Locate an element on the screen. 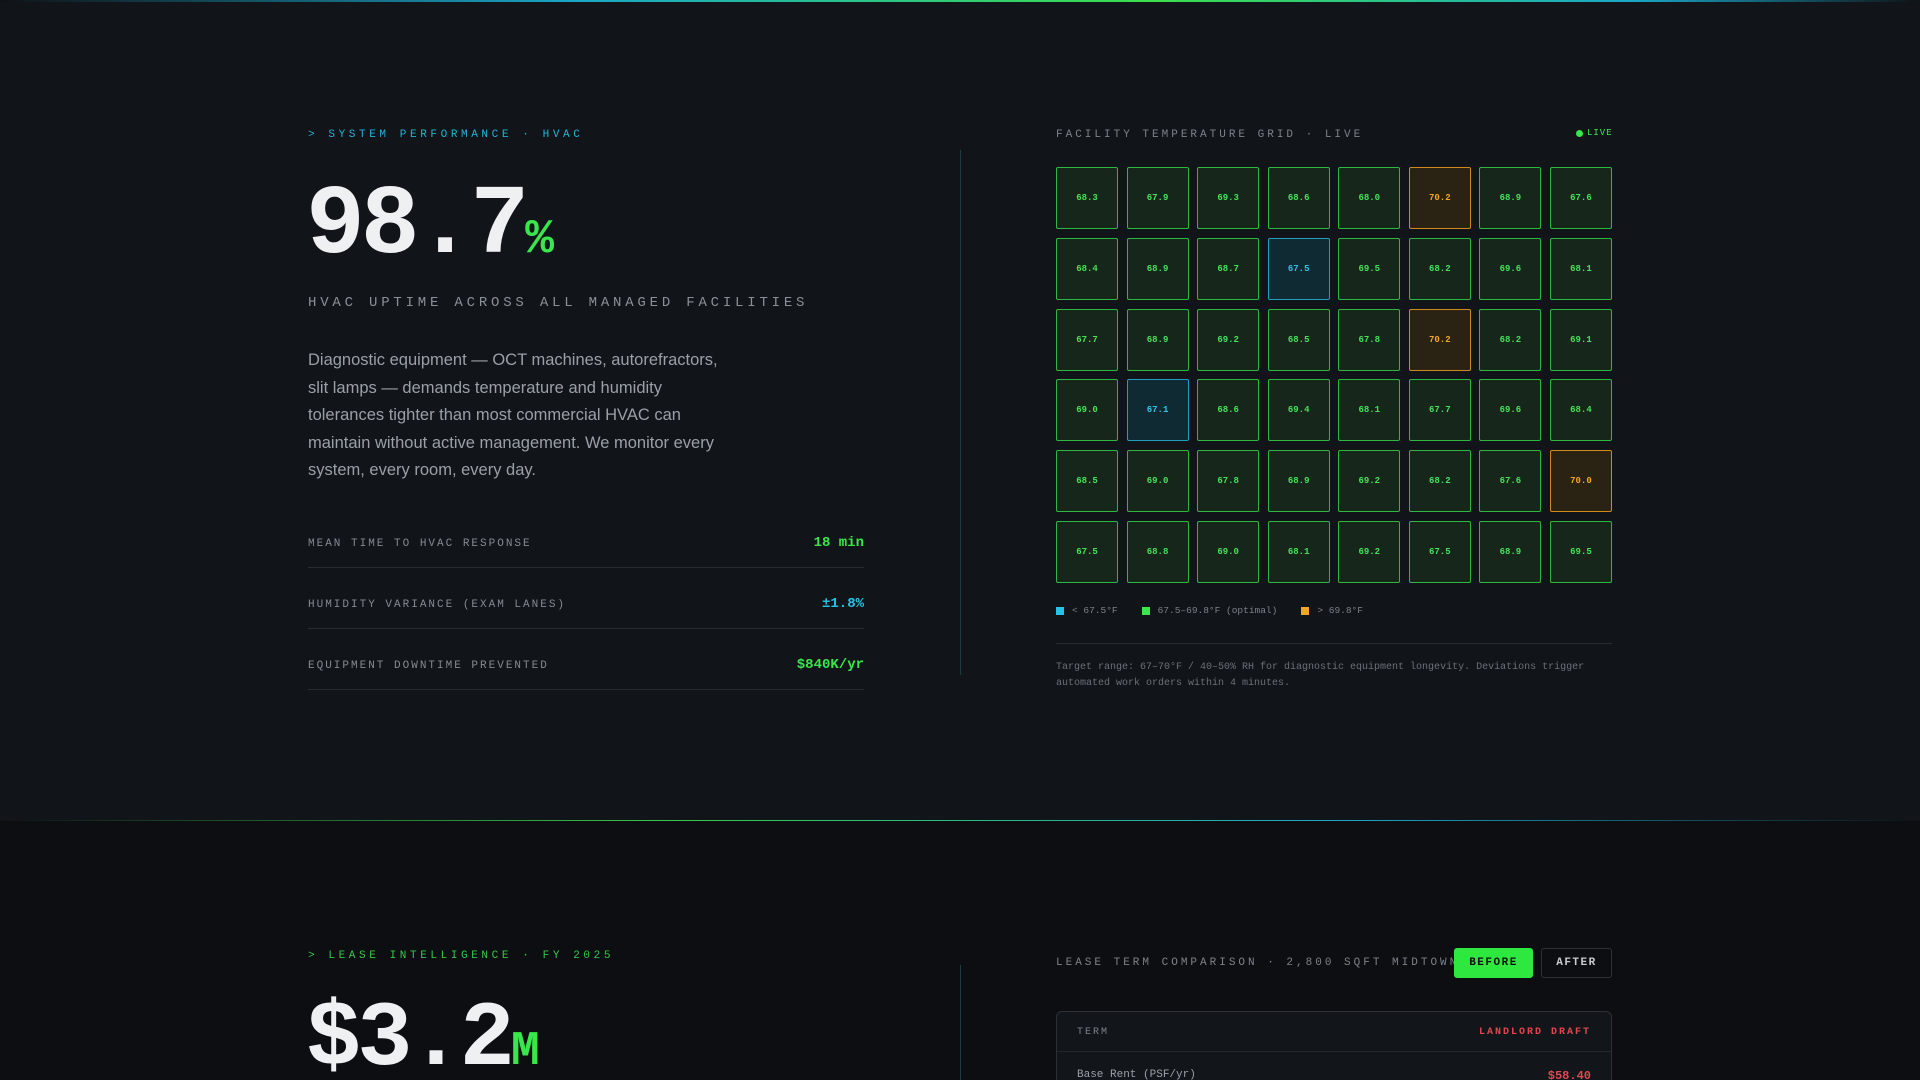  temperature-cell: 68.7 is located at coordinates (1228, 268).